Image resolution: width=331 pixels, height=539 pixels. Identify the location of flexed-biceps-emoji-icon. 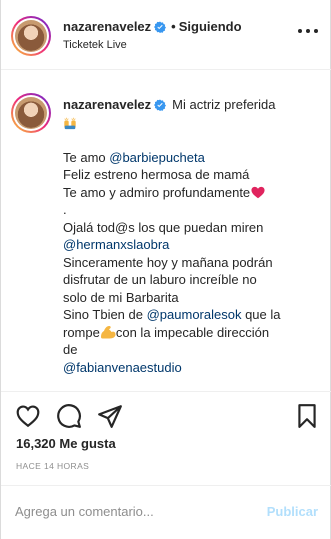
(108, 331).